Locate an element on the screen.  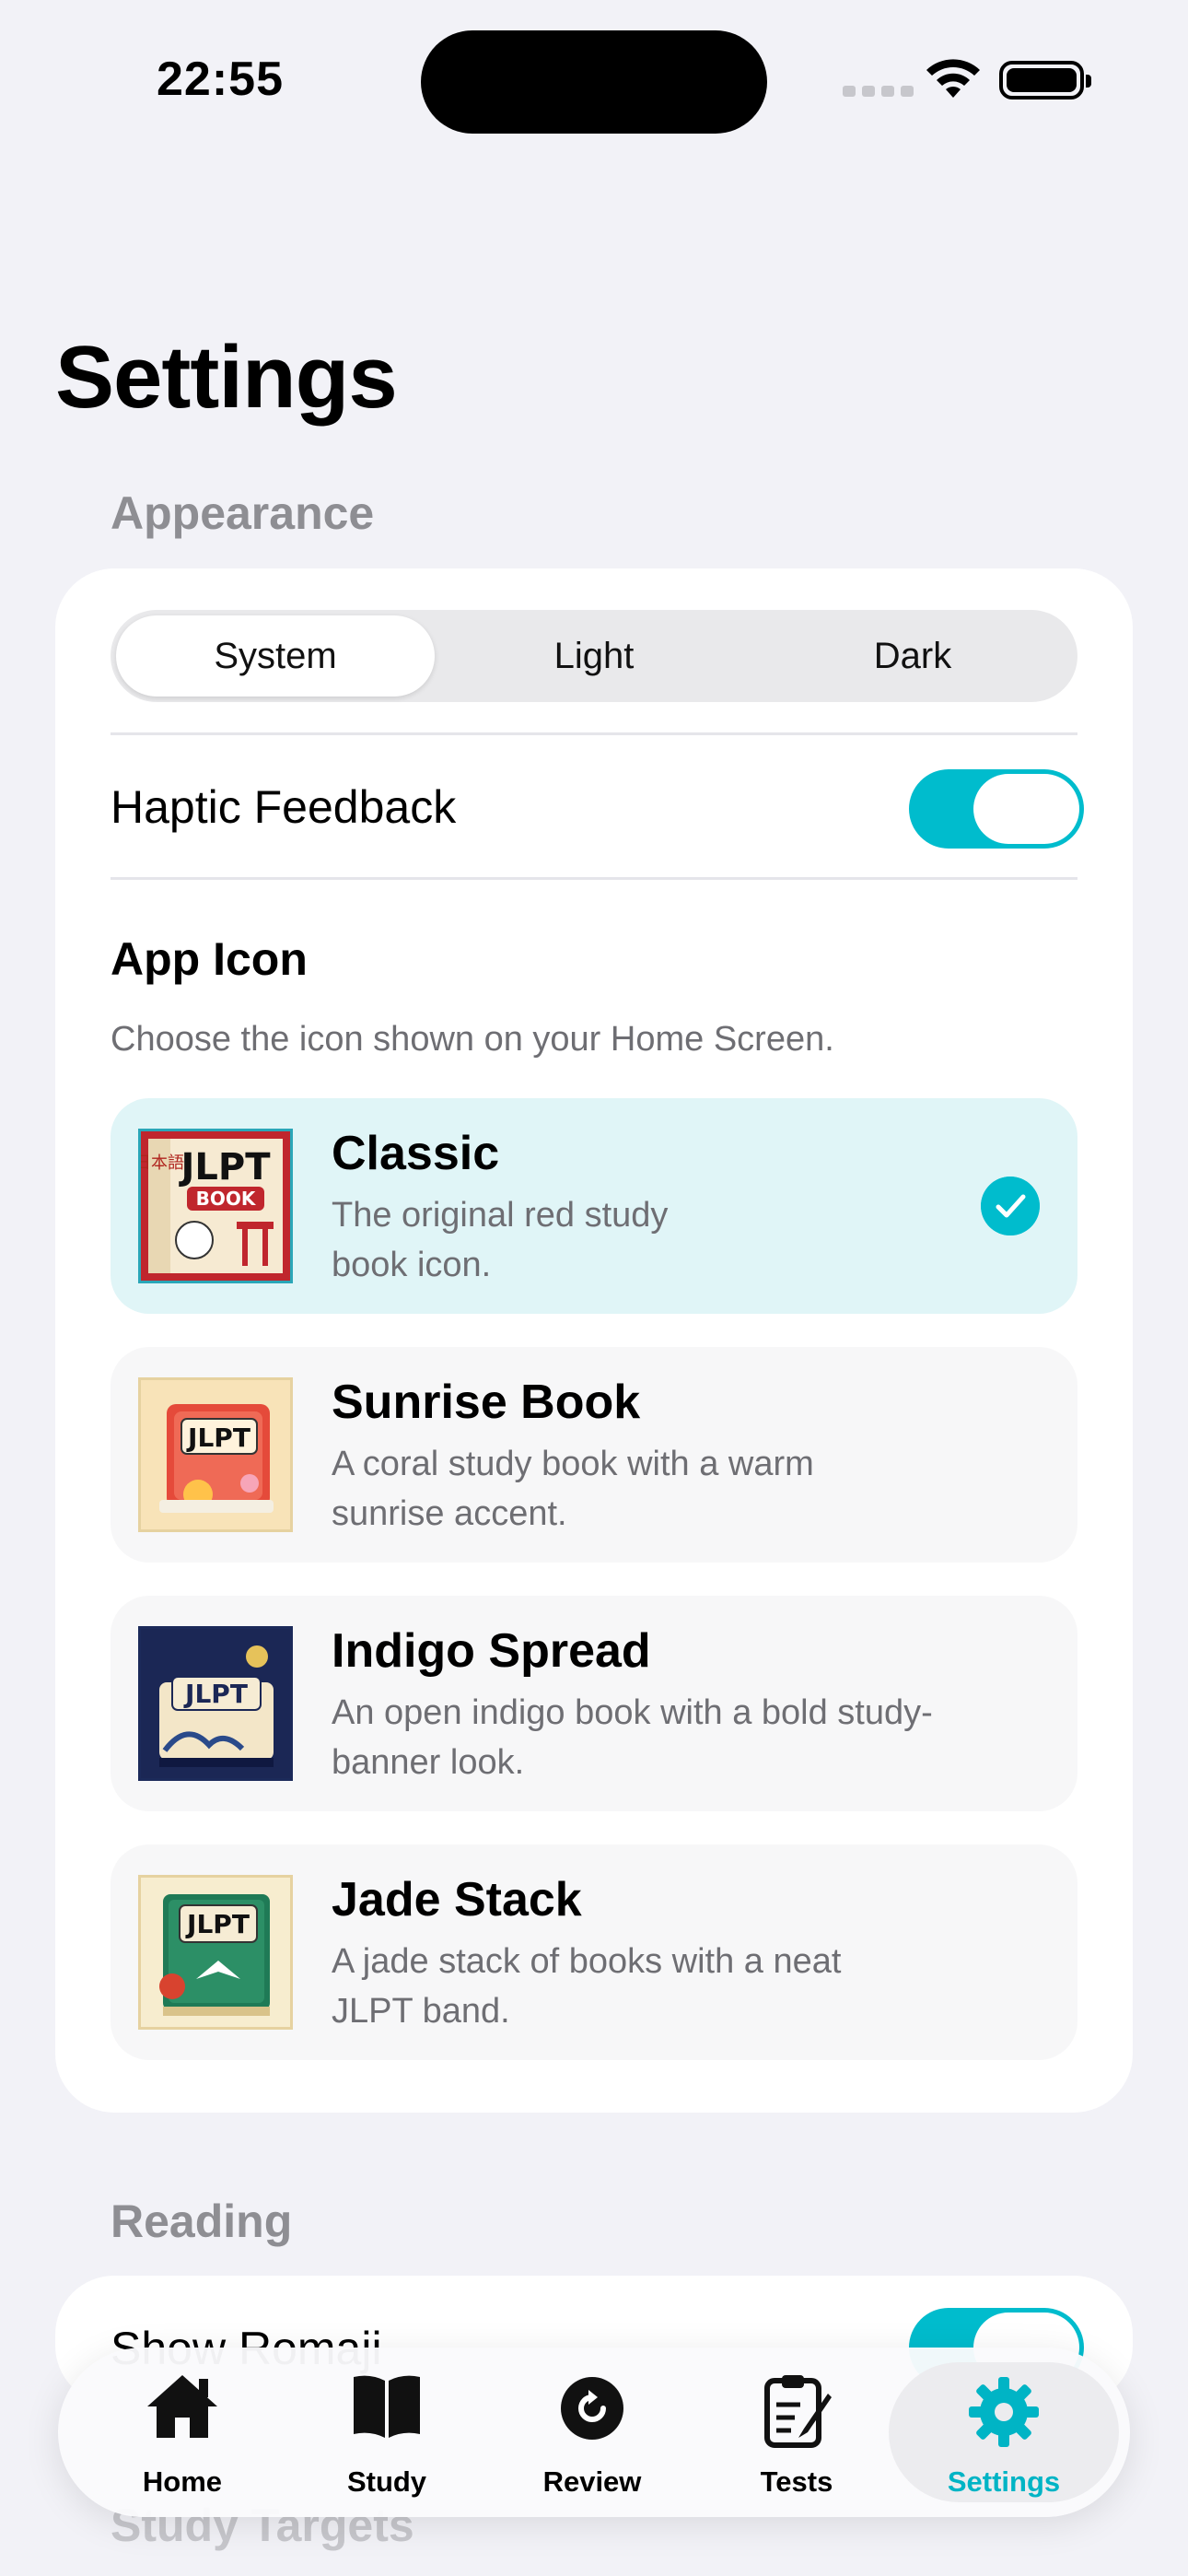
status-bar: 22:55 is located at coordinates (594, 78).